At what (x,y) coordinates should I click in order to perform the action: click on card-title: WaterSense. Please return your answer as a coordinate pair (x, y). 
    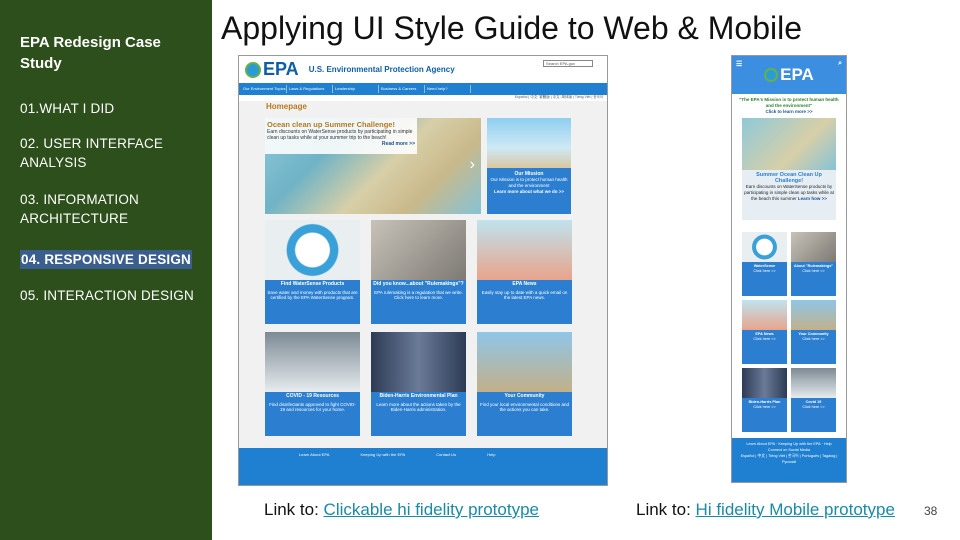
    Looking at the image, I should click on (764, 266).